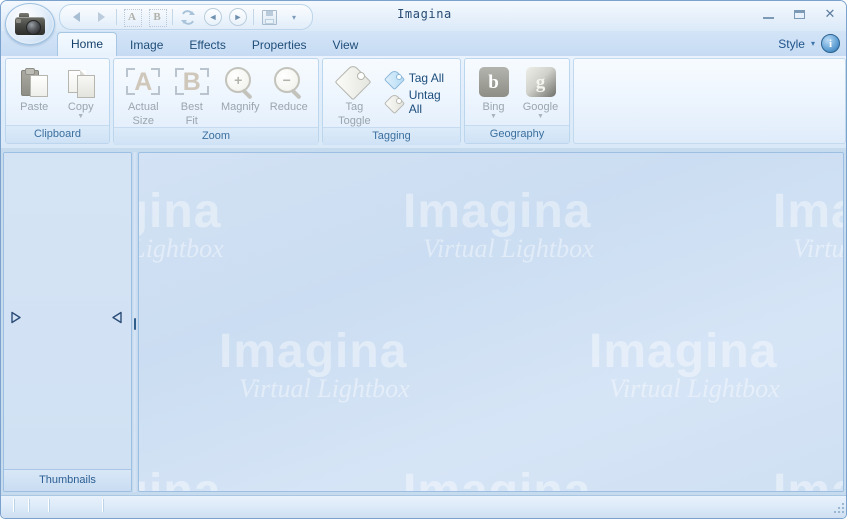  I want to click on bing-button: b Bing ▼, so click(493, 91).